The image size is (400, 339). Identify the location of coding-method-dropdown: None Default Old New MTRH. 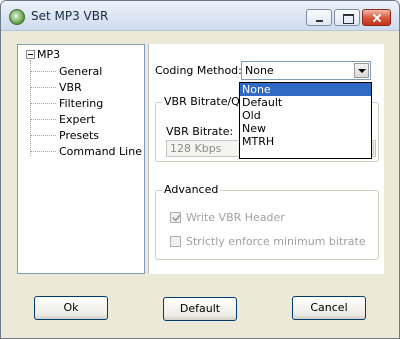
(305, 120).